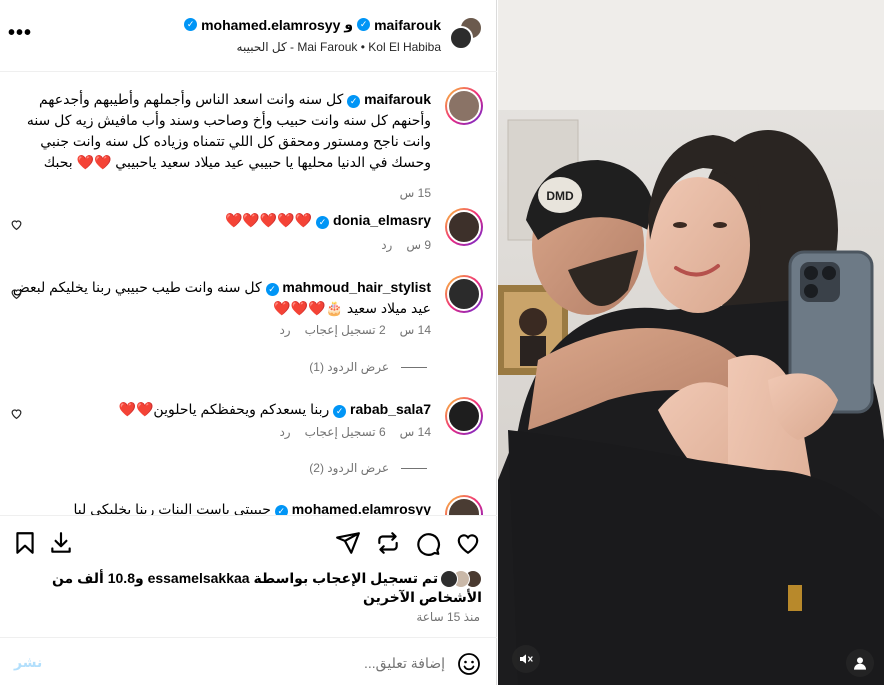 This screenshot has width=884, height=685. Describe the element at coordinates (339, 47) in the screenshot. I see `audio-attribution: Mai Farouk • Kol El Habiba - كل الحبيبه` at that location.